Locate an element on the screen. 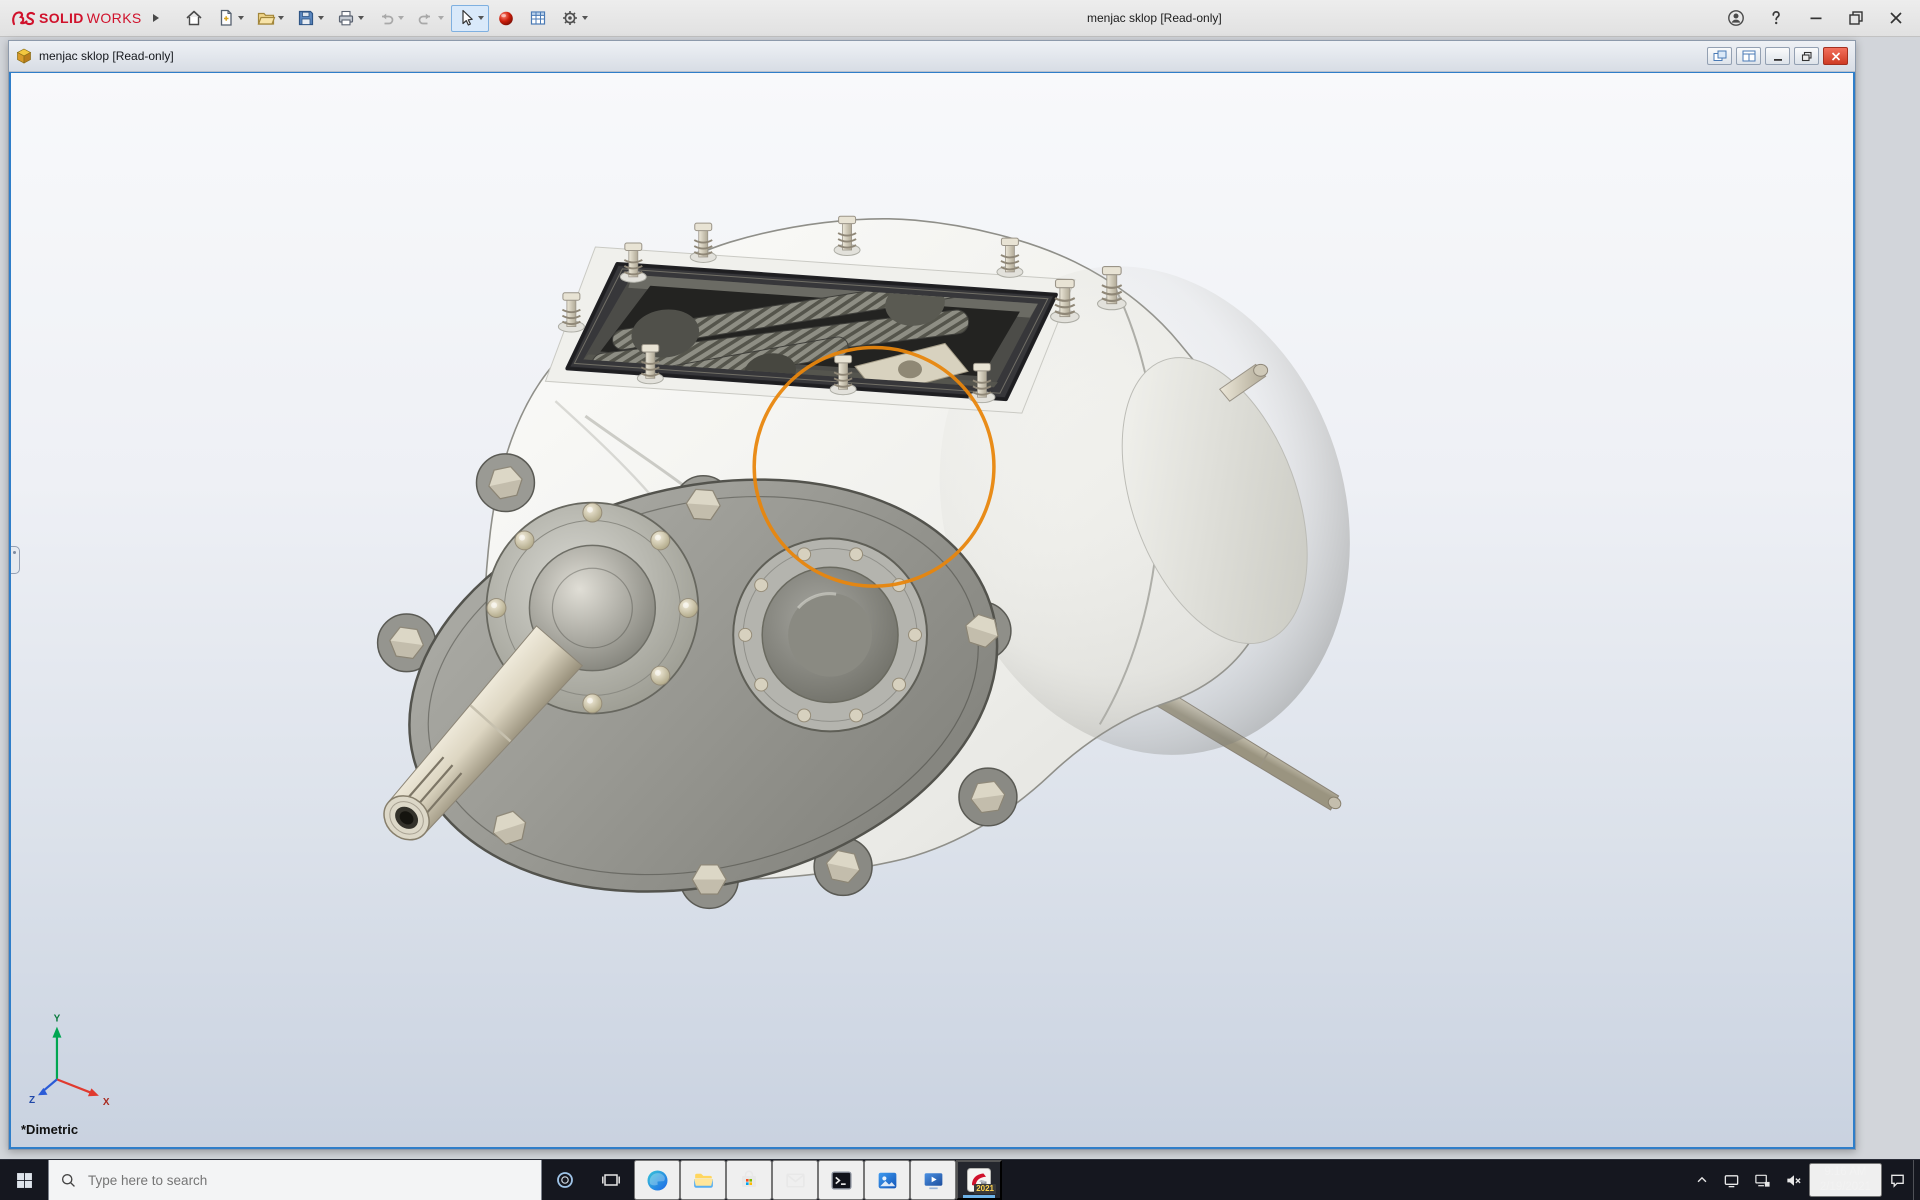 Image resolution: width=1920 pixels, height=1200 pixels. action-center-button is located at coordinates (1897, 1180).